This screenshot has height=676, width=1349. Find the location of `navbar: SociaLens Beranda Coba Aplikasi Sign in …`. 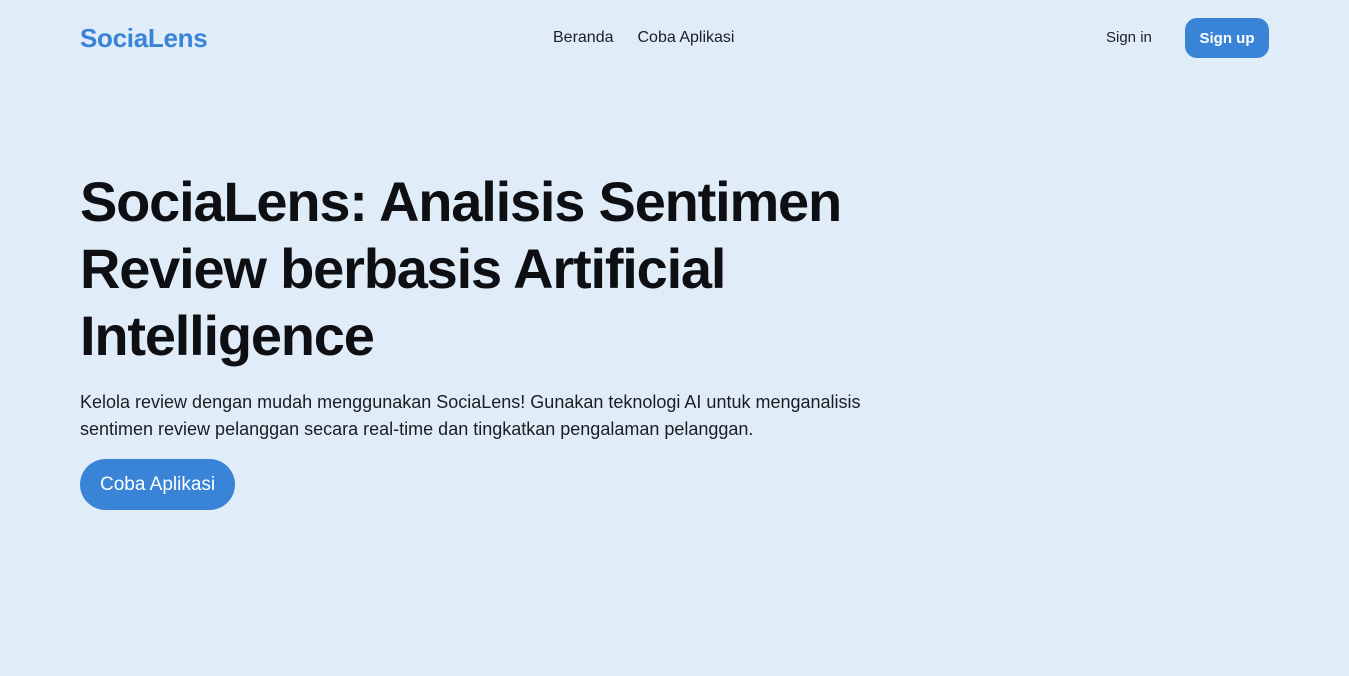

navbar: SociaLens Beranda Coba Aplikasi Sign in … is located at coordinates (674, 38).